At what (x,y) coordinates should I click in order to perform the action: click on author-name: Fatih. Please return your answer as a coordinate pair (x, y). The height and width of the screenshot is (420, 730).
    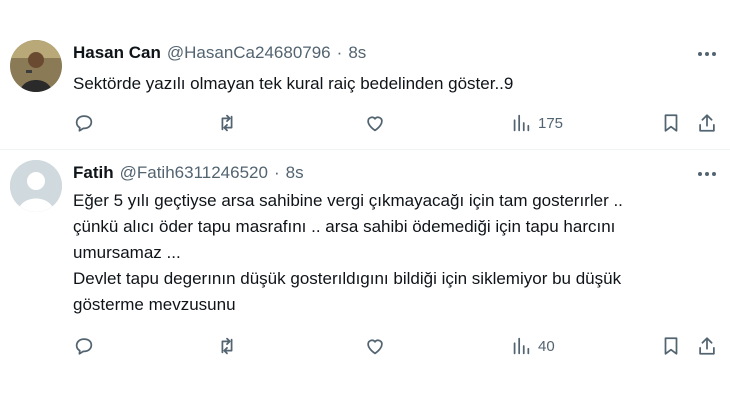
    Looking at the image, I should click on (93, 173).